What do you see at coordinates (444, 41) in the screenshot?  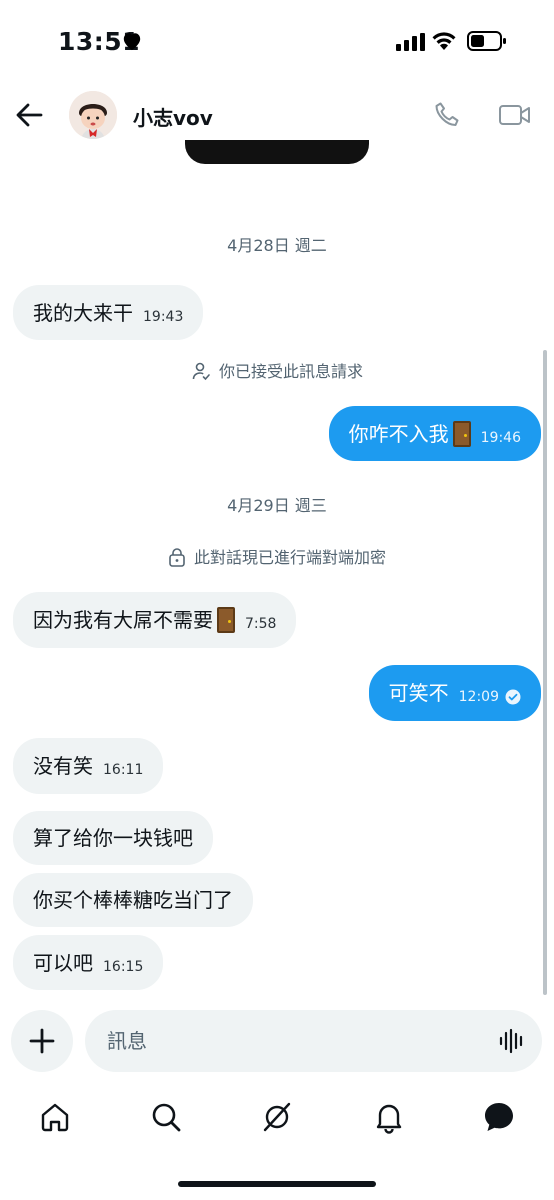 I see `wifi-icon` at bounding box center [444, 41].